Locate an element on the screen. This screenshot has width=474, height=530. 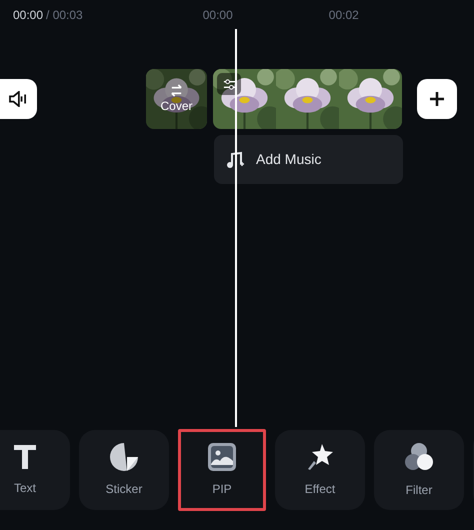
ruler-time: 00:00 is located at coordinates (217, 15).